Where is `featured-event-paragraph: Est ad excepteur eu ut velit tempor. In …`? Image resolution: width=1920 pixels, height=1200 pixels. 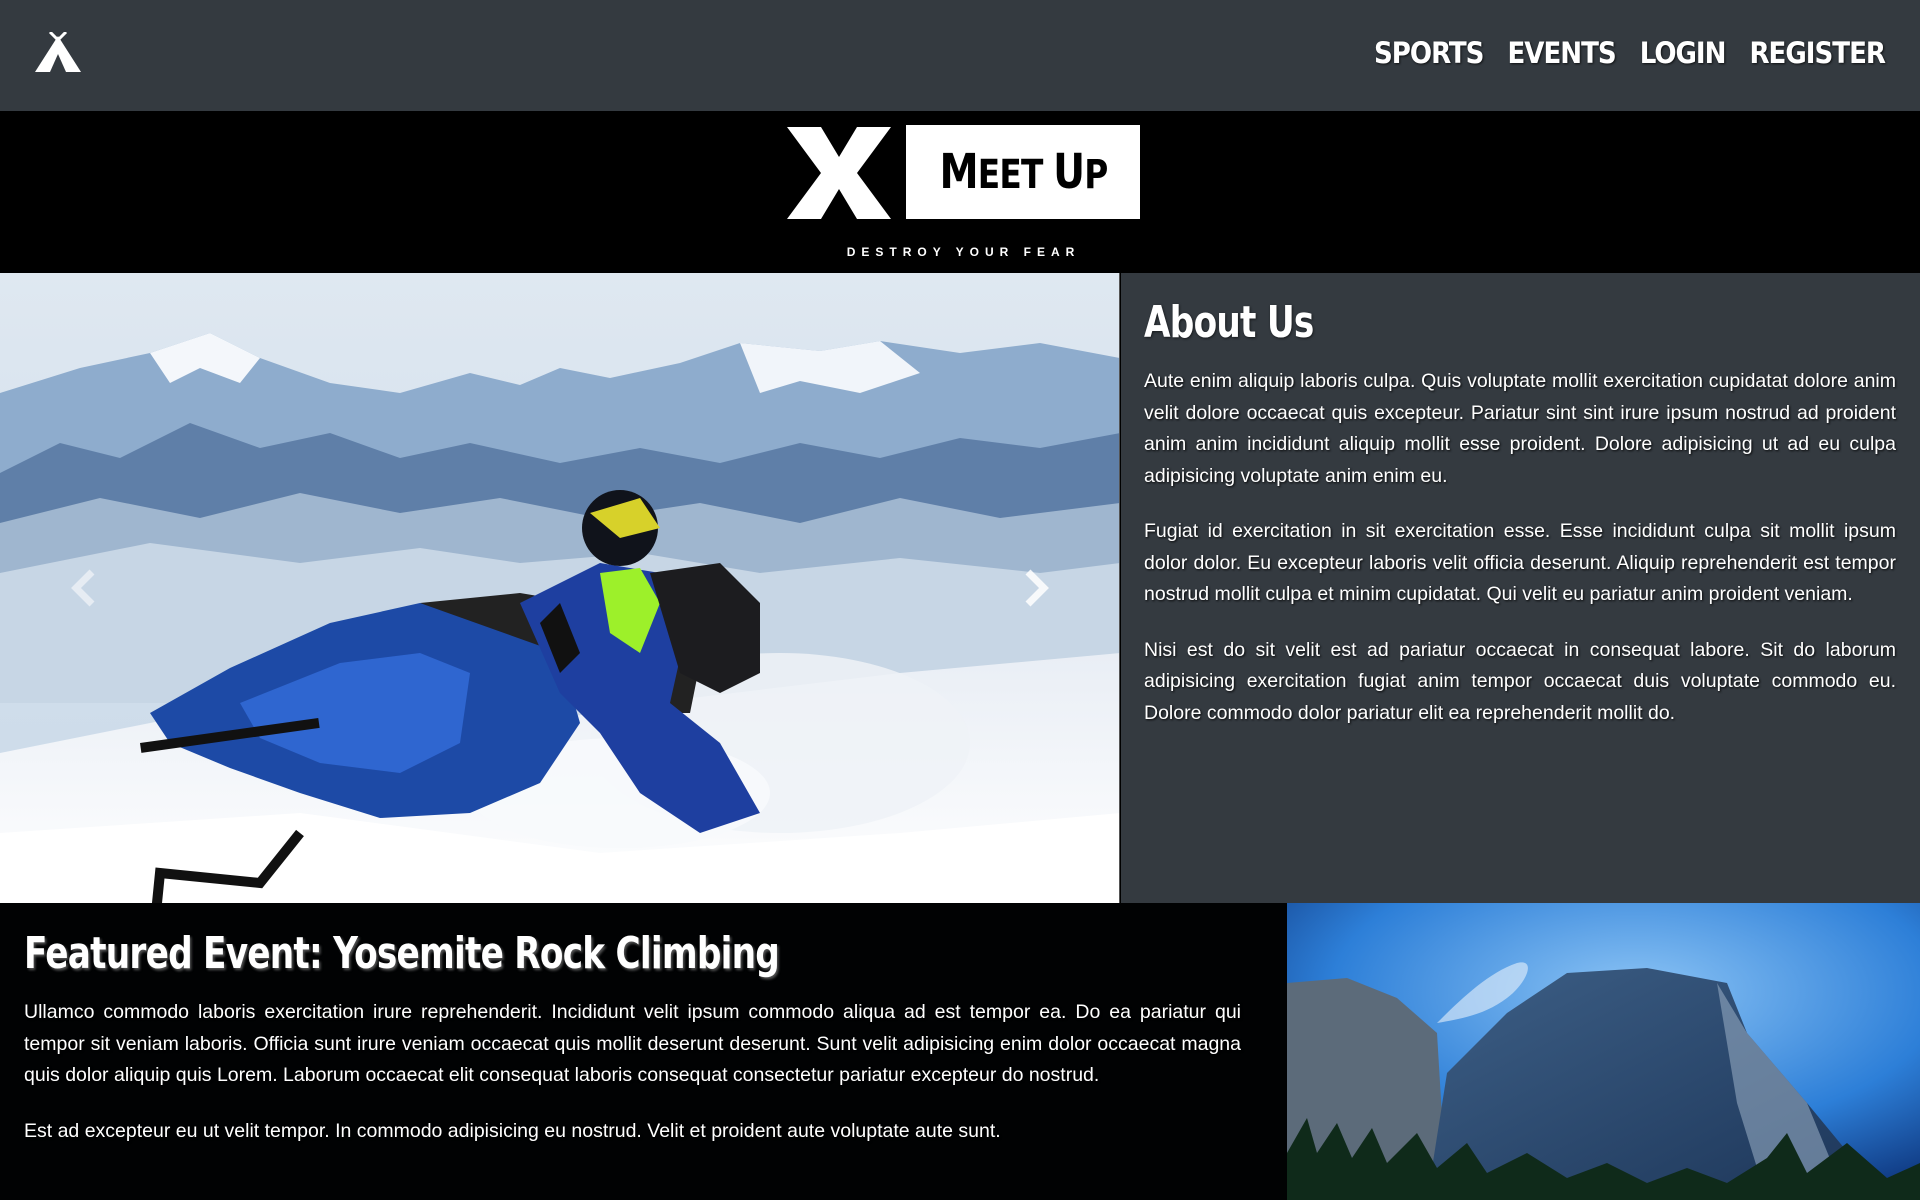 featured-event-paragraph: Est ad excepteur eu ut velit tempor. In … is located at coordinates (512, 1130).